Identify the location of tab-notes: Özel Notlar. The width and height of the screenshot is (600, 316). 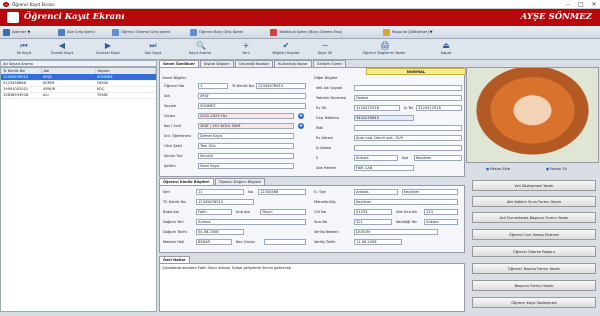
(174, 259).